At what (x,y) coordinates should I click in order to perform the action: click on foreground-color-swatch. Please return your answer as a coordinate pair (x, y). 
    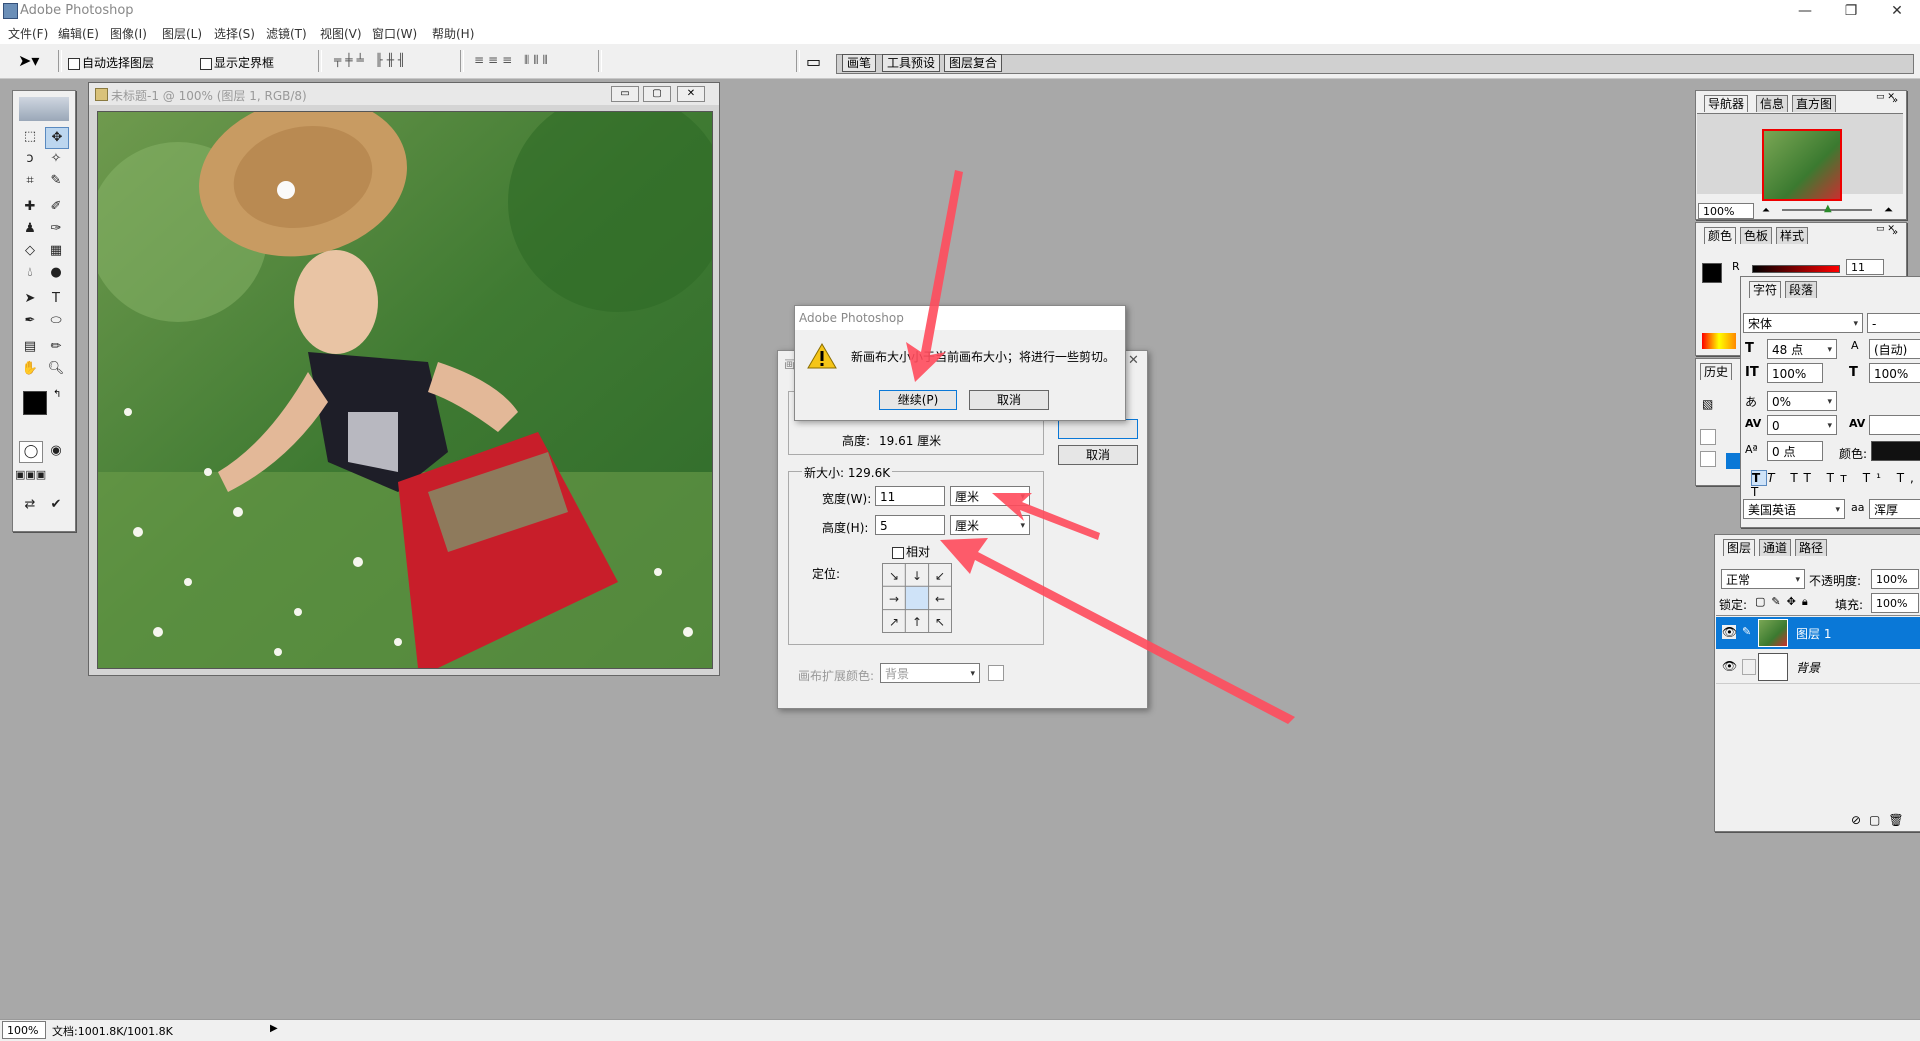
    Looking at the image, I should click on (35, 403).